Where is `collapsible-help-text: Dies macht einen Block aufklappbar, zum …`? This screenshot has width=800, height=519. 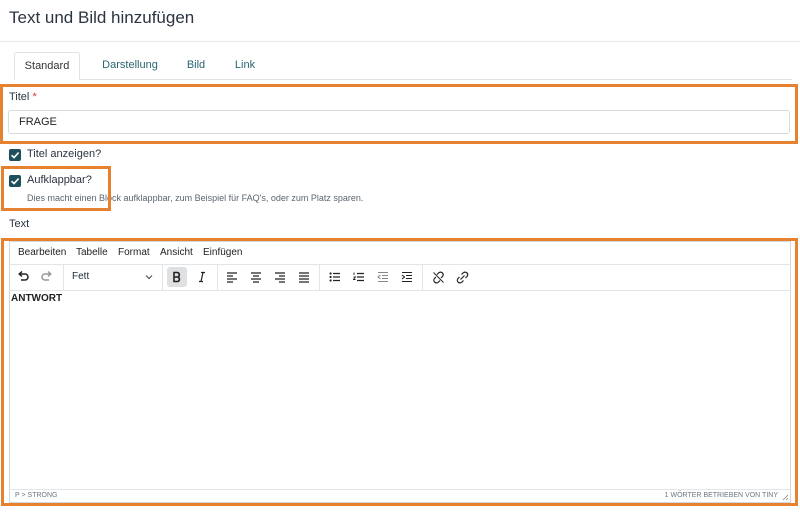 collapsible-help-text: Dies macht einen Block aufklappbar, zum … is located at coordinates (195, 198).